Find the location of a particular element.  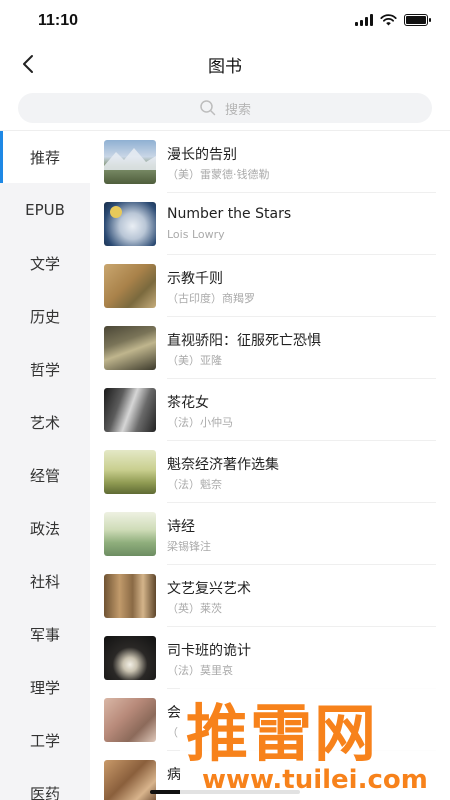

book-title: 会 is located at coordinates (174, 713).